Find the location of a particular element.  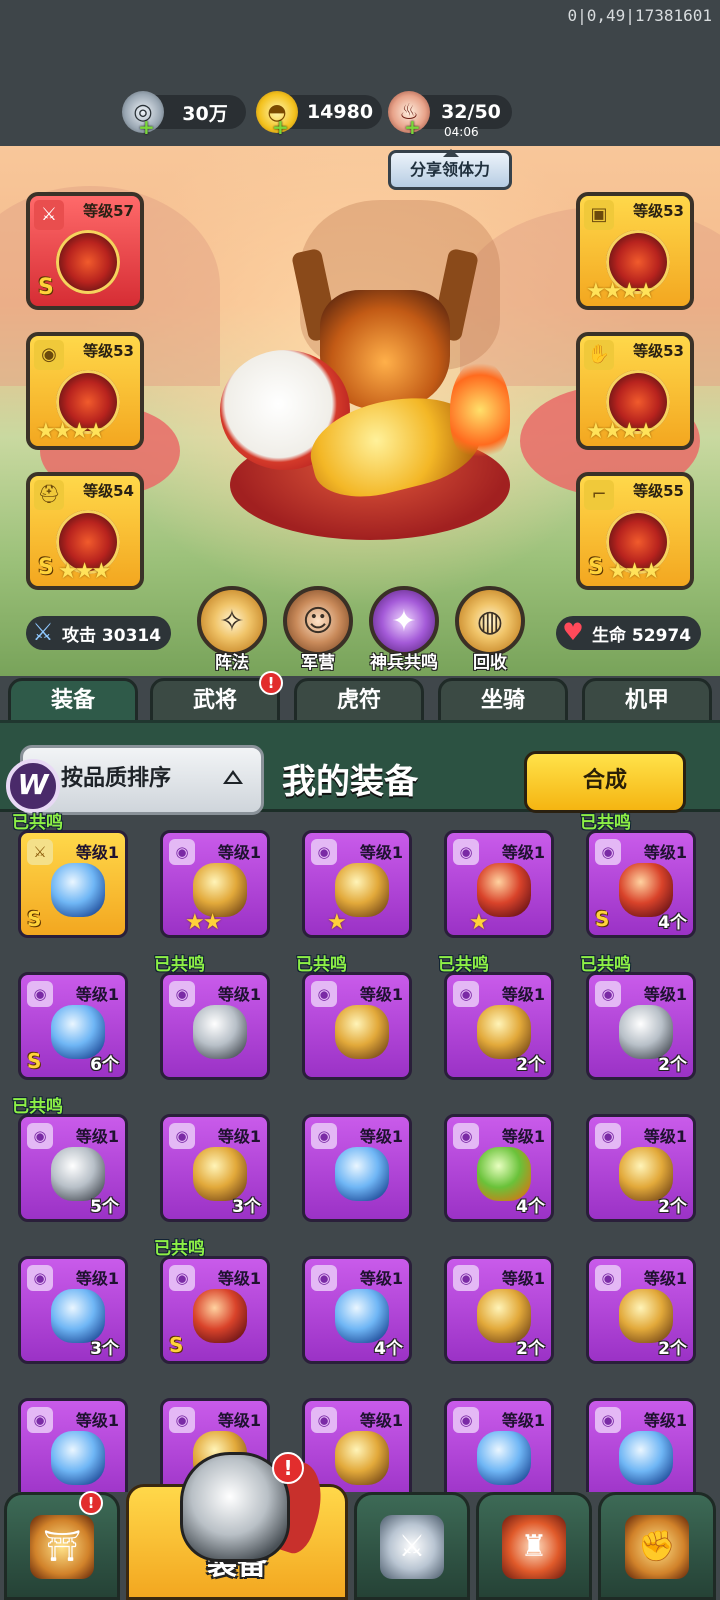

equipment-item: ⚔ 等级1 S 已共鸣 is located at coordinates (70, 875).